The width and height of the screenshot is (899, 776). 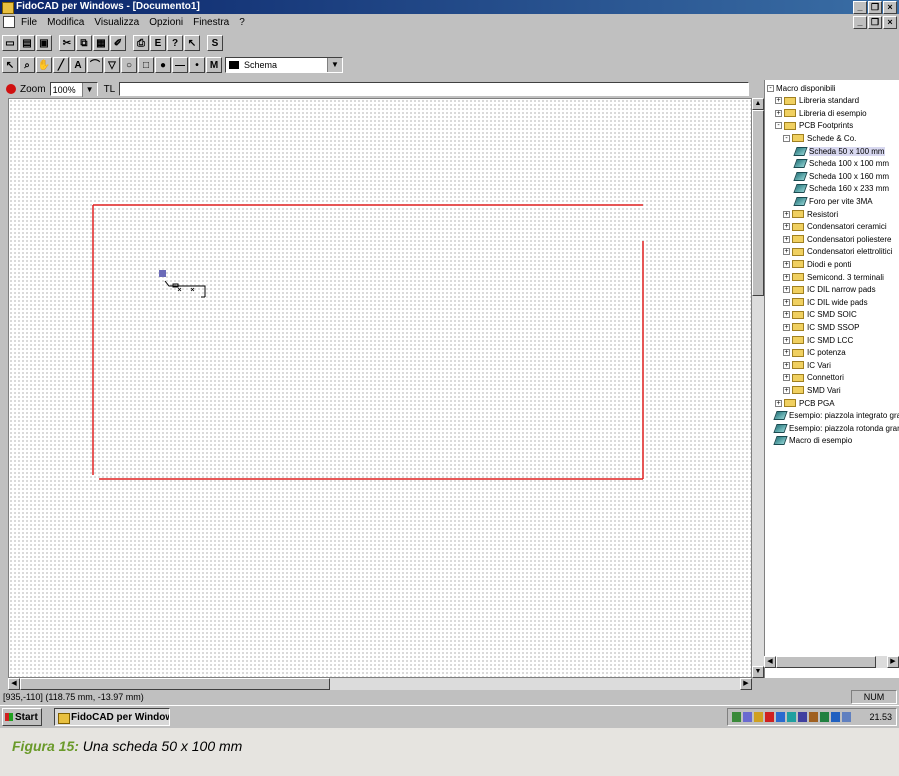 What do you see at coordinates (118, 43) in the screenshot?
I see `eraser-icon: ✐` at bounding box center [118, 43].